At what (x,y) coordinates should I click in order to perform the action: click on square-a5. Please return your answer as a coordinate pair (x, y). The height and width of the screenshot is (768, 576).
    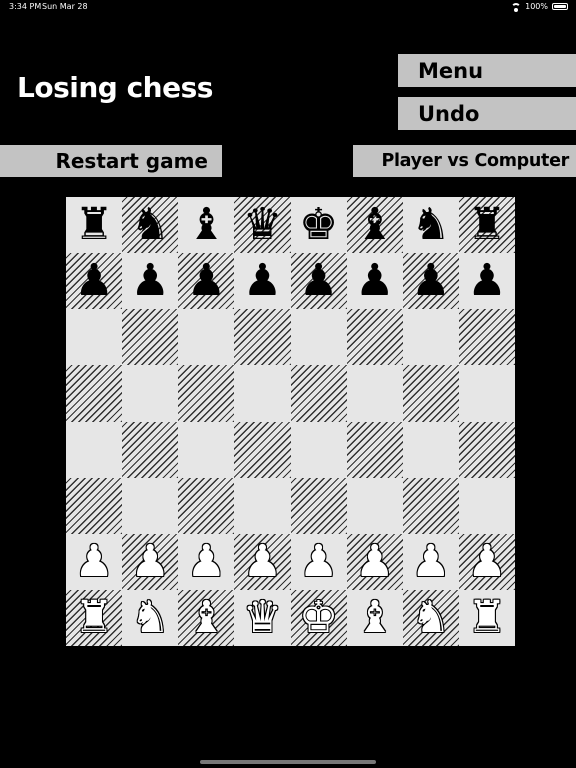
    Looking at the image, I should click on (94, 393).